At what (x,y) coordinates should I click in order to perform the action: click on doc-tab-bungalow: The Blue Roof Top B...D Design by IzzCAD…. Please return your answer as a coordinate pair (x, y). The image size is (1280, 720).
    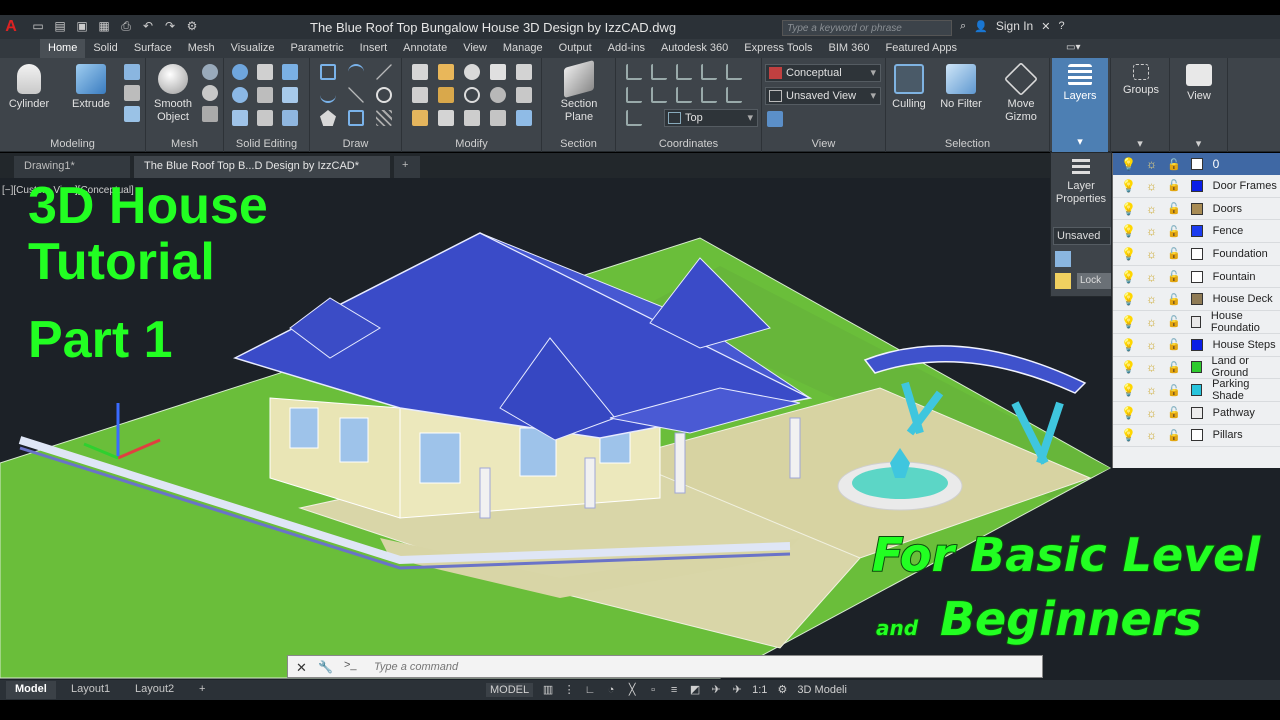
    Looking at the image, I should click on (262, 167).